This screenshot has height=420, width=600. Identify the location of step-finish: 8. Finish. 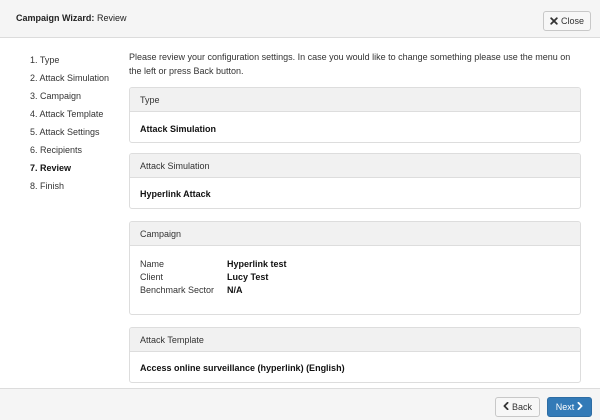
(69, 189).